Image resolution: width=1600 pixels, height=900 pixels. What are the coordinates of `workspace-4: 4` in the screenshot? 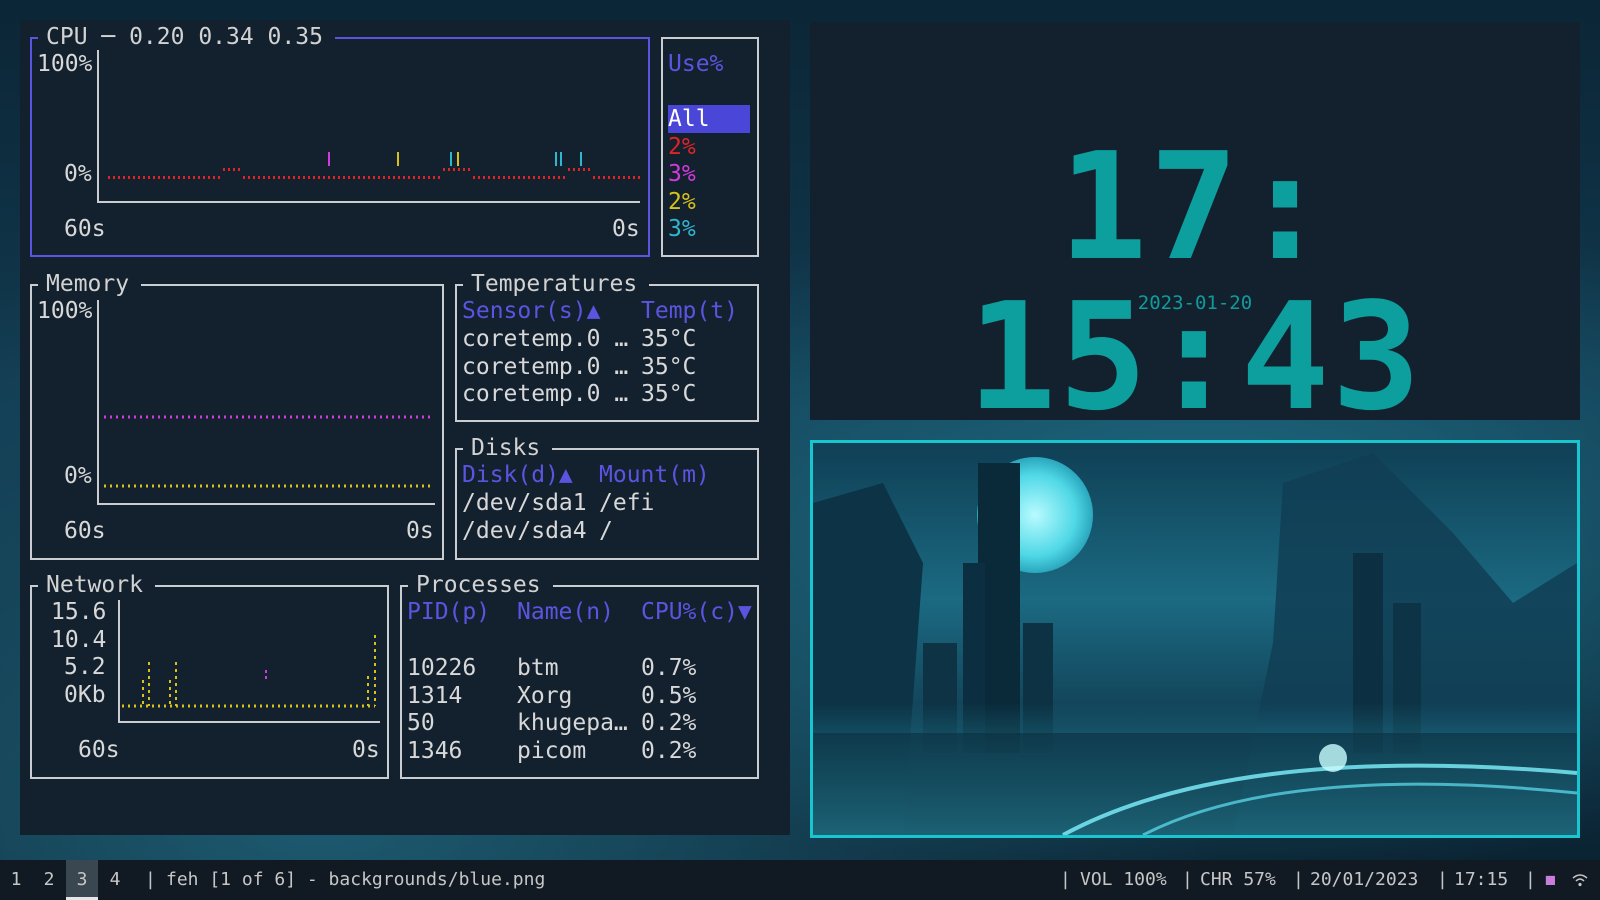 It's located at (115, 880).